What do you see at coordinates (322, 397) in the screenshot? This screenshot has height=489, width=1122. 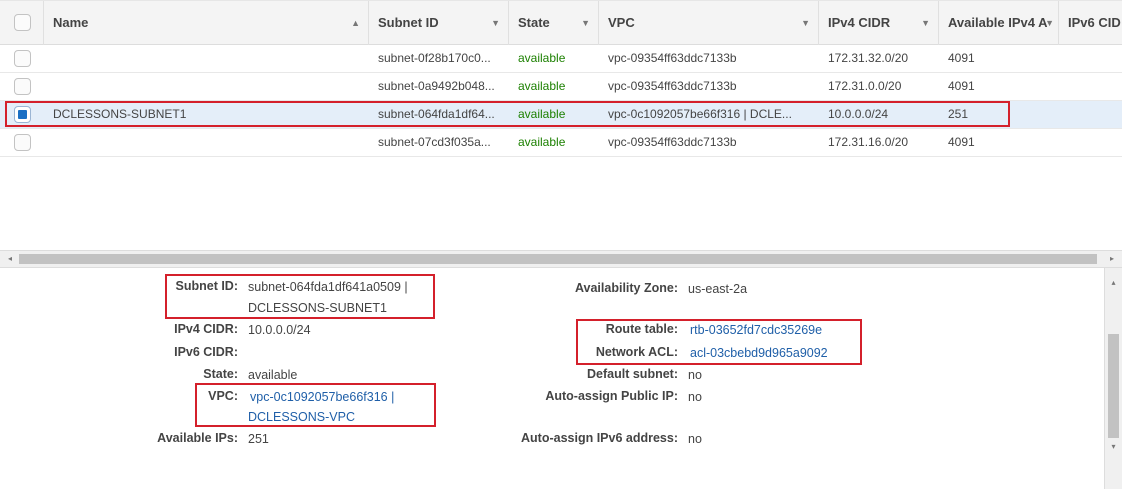 I see `vpc-link-line1: vpc-0c1092057be66f316 |` at bounding box center [322, 397].